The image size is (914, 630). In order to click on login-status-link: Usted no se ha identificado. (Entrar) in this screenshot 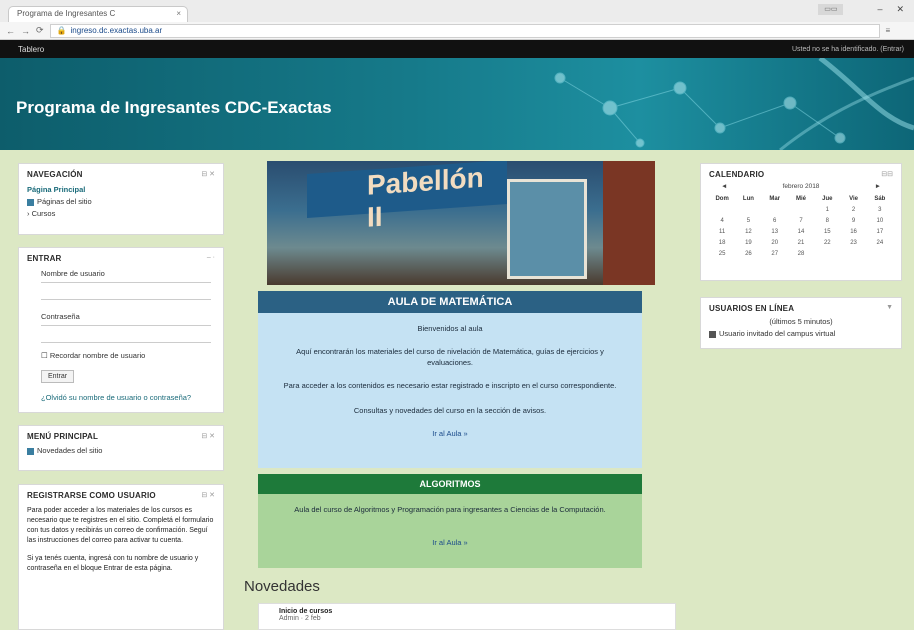, I will do `click(848, 49)`.